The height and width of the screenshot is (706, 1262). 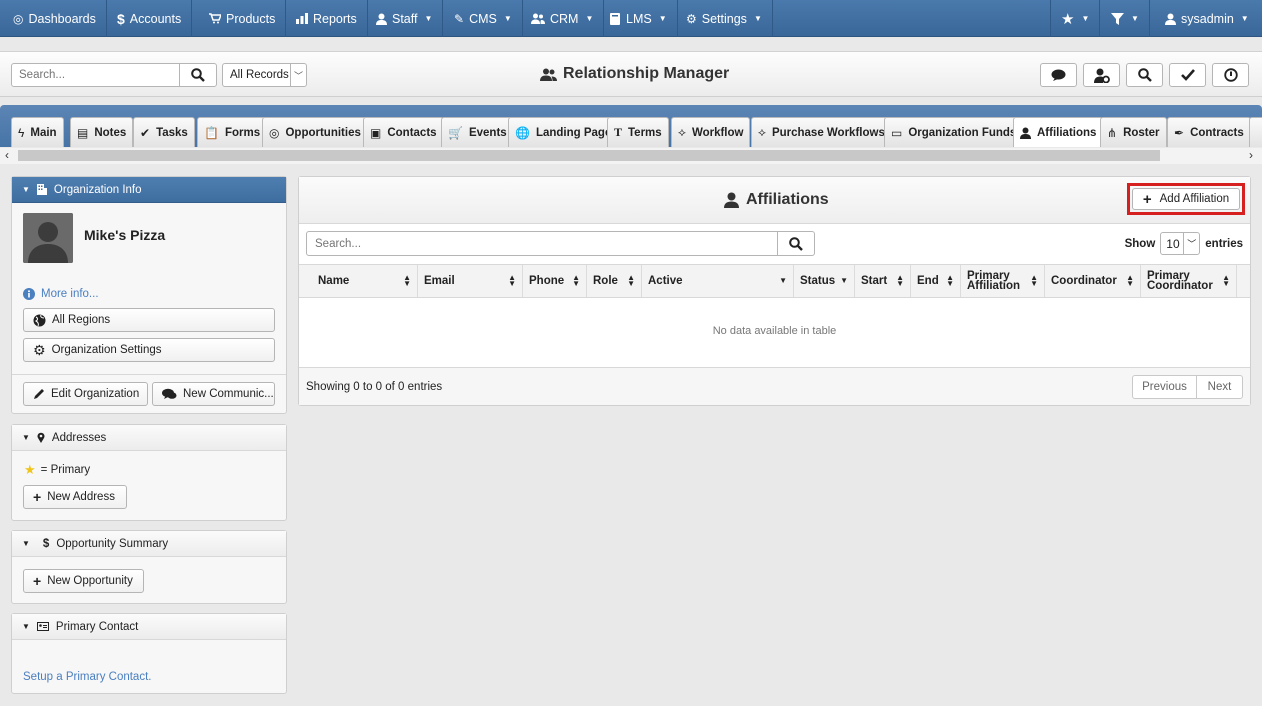 What do you see at coordinates (83, 132) in the screenshot?
I see `note-icon: ▤` at bounding box center [83, 132].